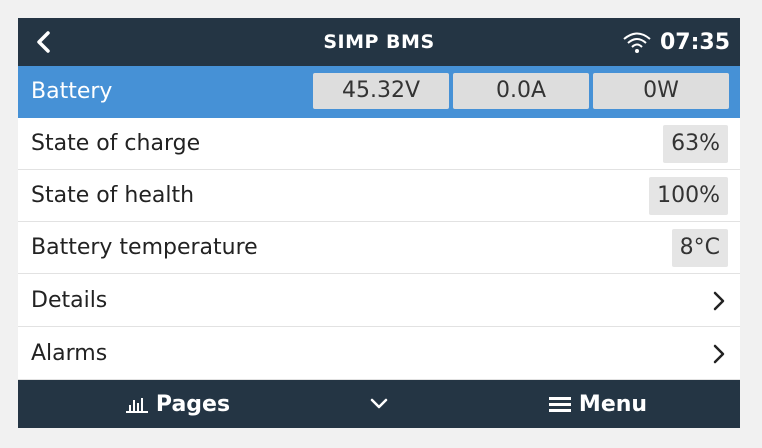  I want to click on current-value: 0.0A, so click(521, 91).